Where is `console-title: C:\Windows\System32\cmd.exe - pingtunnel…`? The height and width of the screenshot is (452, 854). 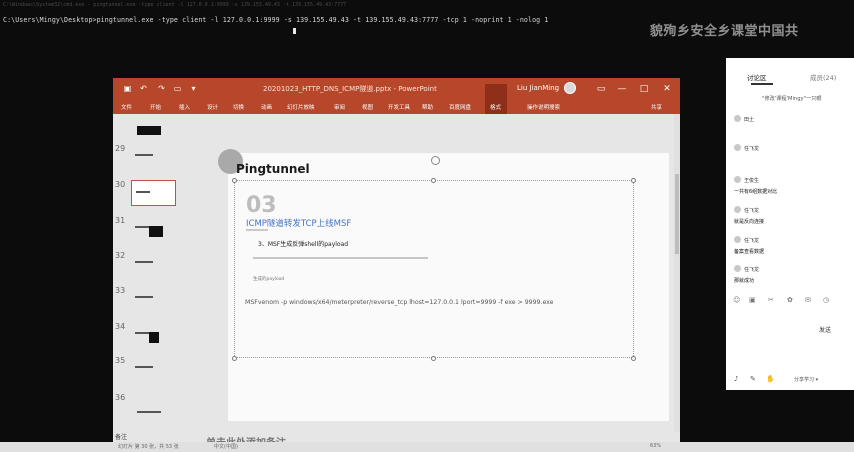 console-title: C:\Windows\System32\cmd.exe - pingtunnel… is located at coordinates (175, 5).